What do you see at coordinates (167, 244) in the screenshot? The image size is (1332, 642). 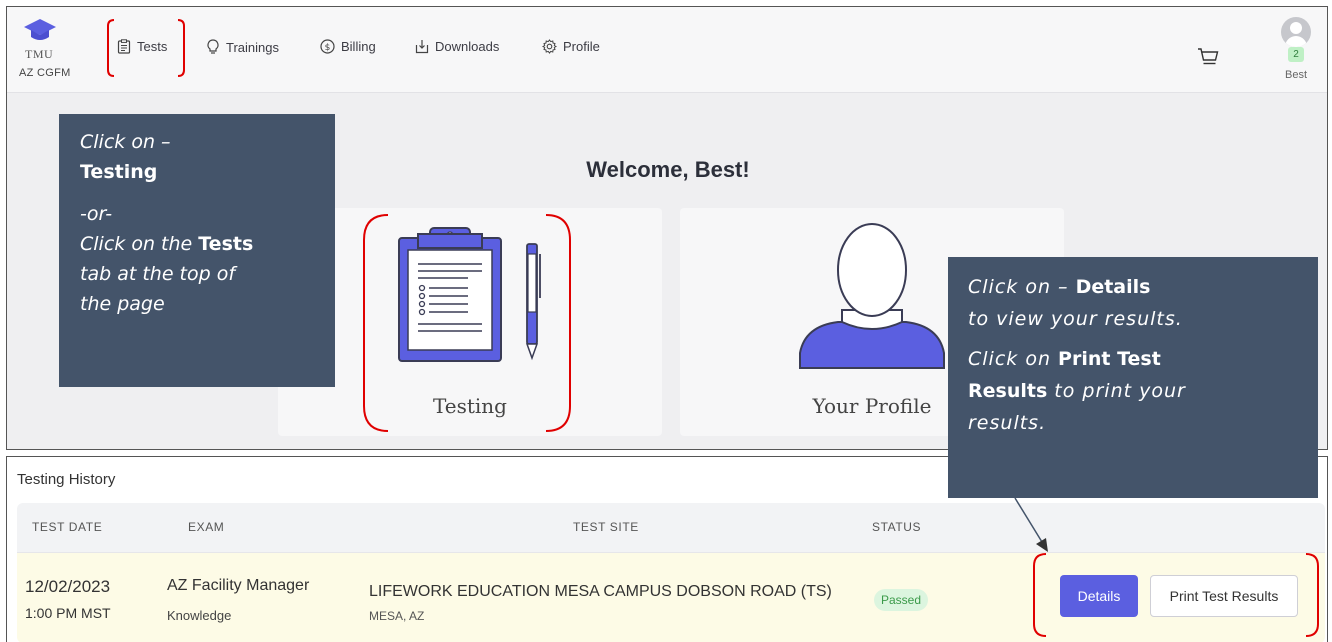 I see `callout-line: Click on the Tests` at bounding box center [167, 244].